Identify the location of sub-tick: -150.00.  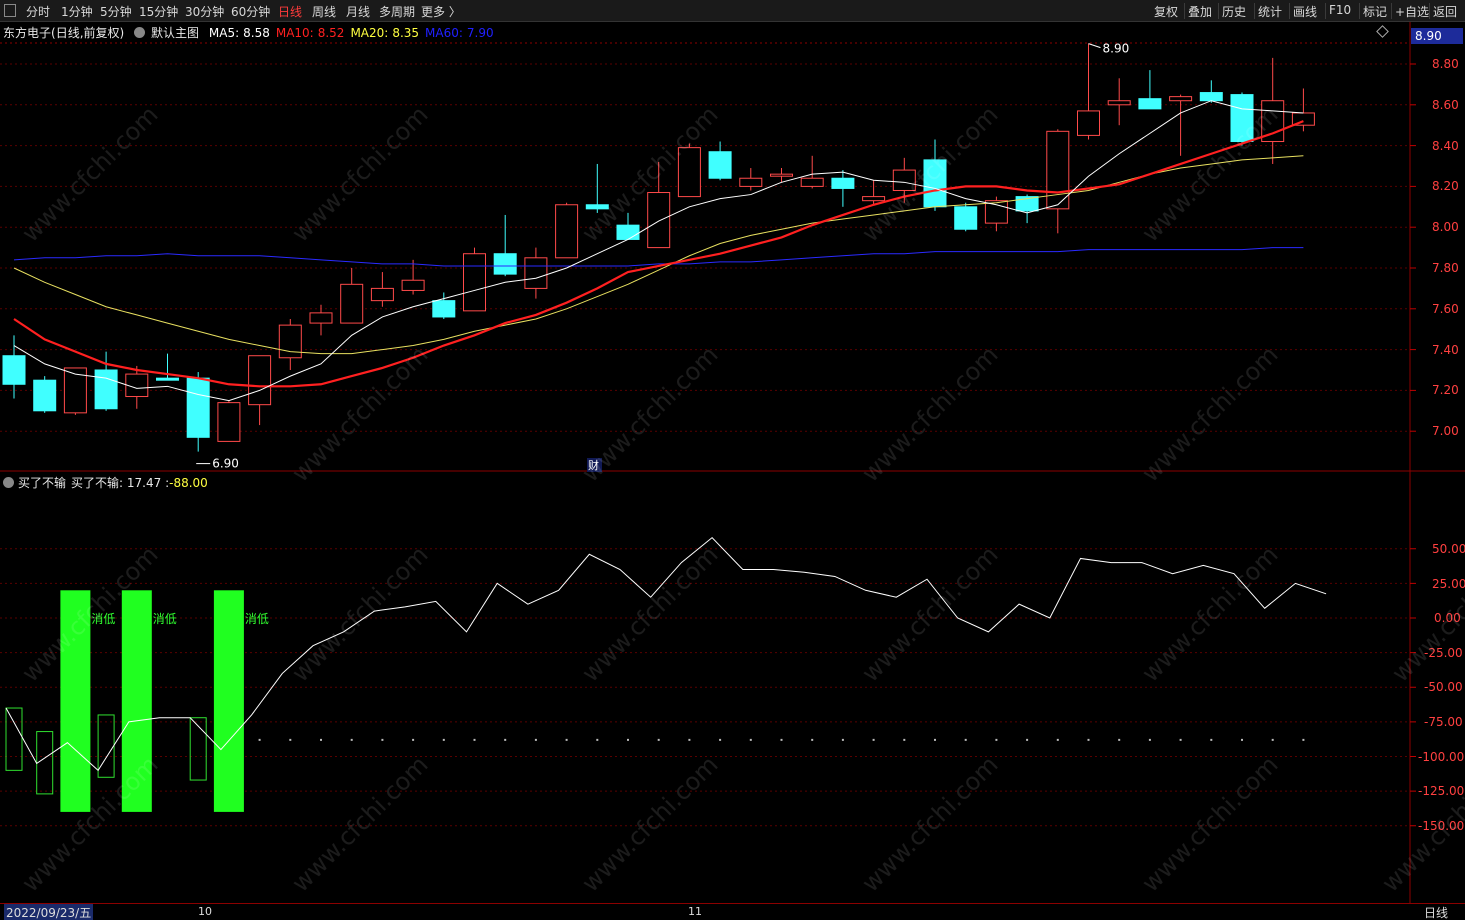
(1441, 825).